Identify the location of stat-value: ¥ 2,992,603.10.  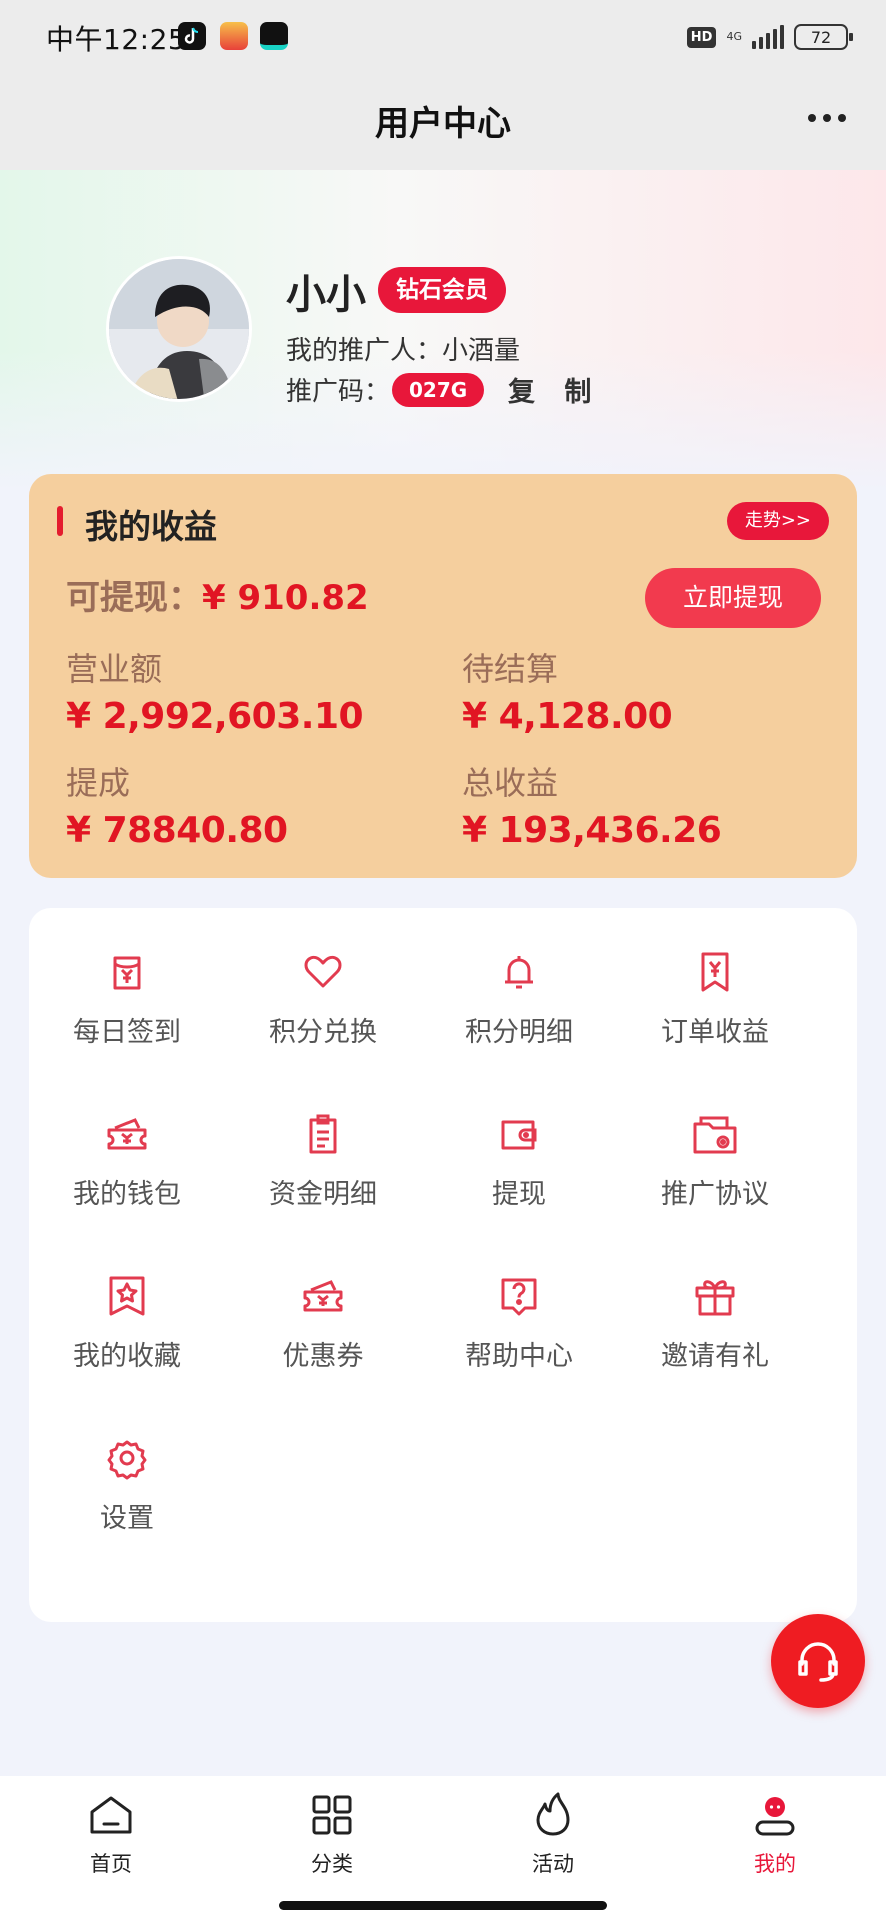
(215, 716).